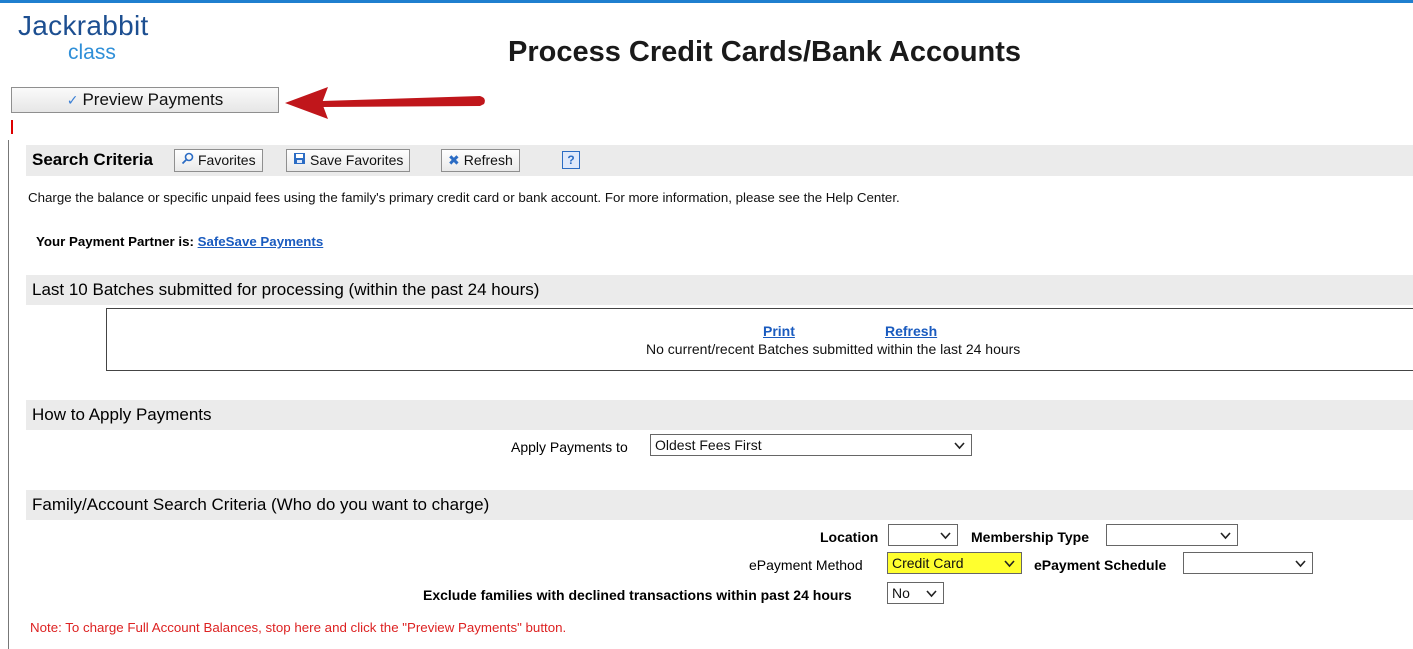 The image size is (1413, 649). Describe the element at coordinates (83, 25) in the screenshot. I see `logo-wordmark: Jackrabbit` at that location.